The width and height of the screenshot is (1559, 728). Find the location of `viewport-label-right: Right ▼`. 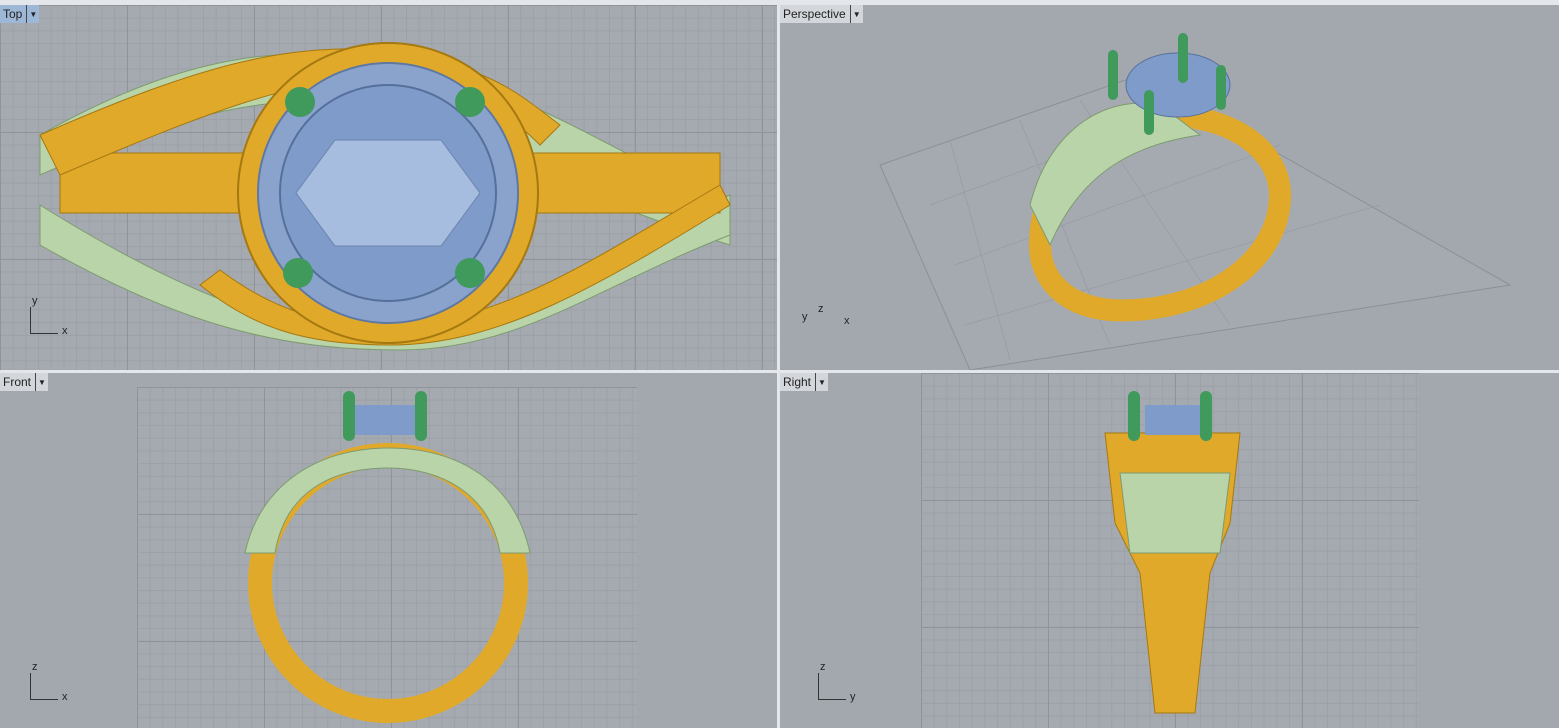

viewport-label-right: Right ▼ is located at coordinates (804, 382).